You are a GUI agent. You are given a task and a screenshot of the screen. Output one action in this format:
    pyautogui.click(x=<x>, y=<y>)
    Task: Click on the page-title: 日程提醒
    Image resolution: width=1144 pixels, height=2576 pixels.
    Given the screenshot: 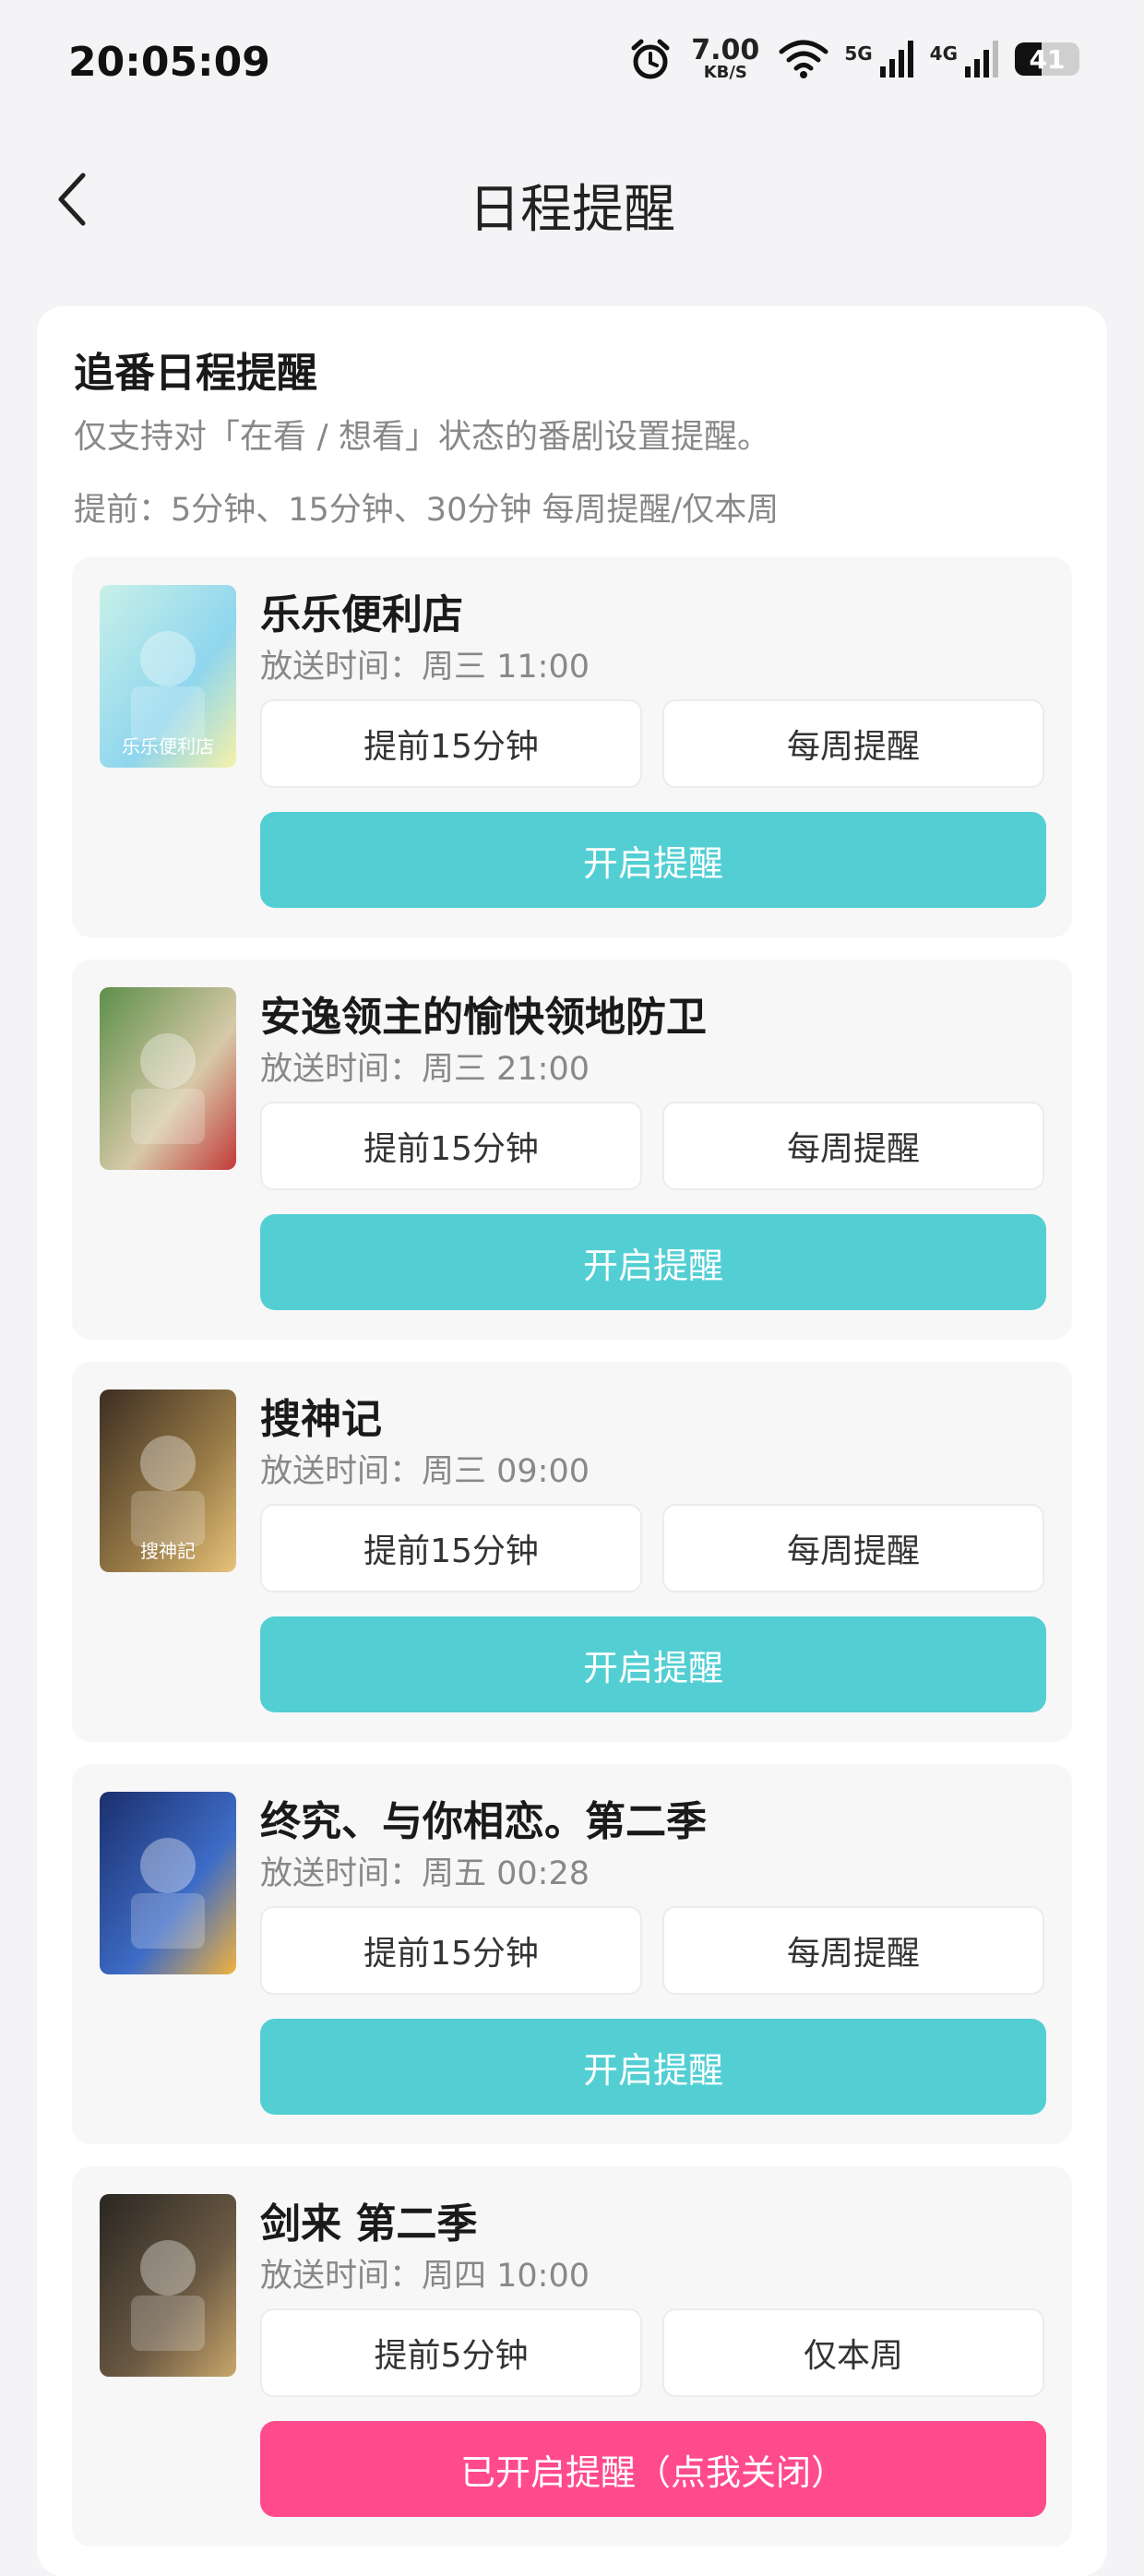 What is the action you would take?
    pyautogui.click(x=572, y=210)
    